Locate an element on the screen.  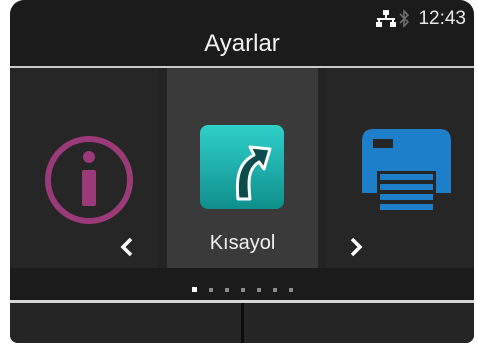
wired-network-icon is located at coordinates (386, 18).